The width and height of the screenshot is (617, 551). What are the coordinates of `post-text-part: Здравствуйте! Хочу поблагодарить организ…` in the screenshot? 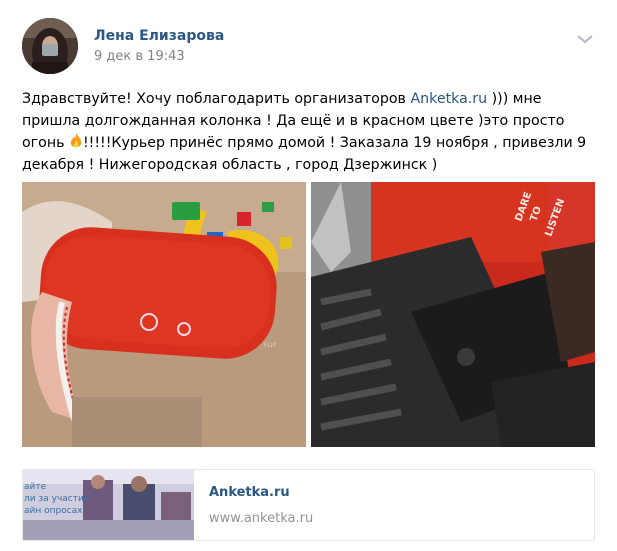 It's located at (216, 99).